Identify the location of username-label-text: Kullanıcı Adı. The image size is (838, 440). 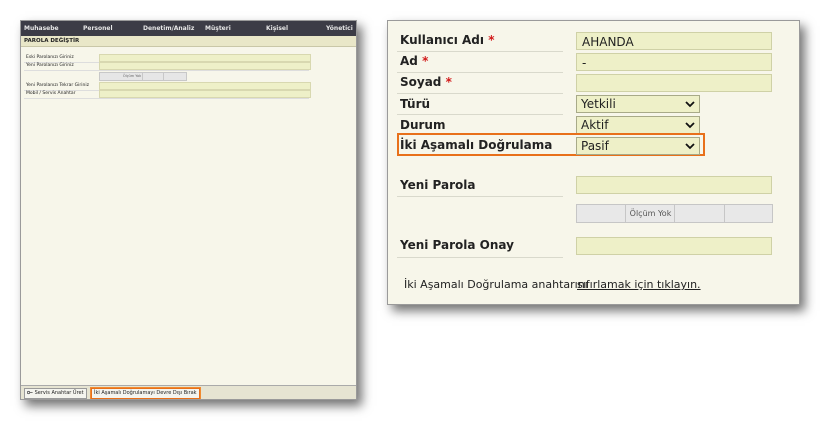
(442, 40).